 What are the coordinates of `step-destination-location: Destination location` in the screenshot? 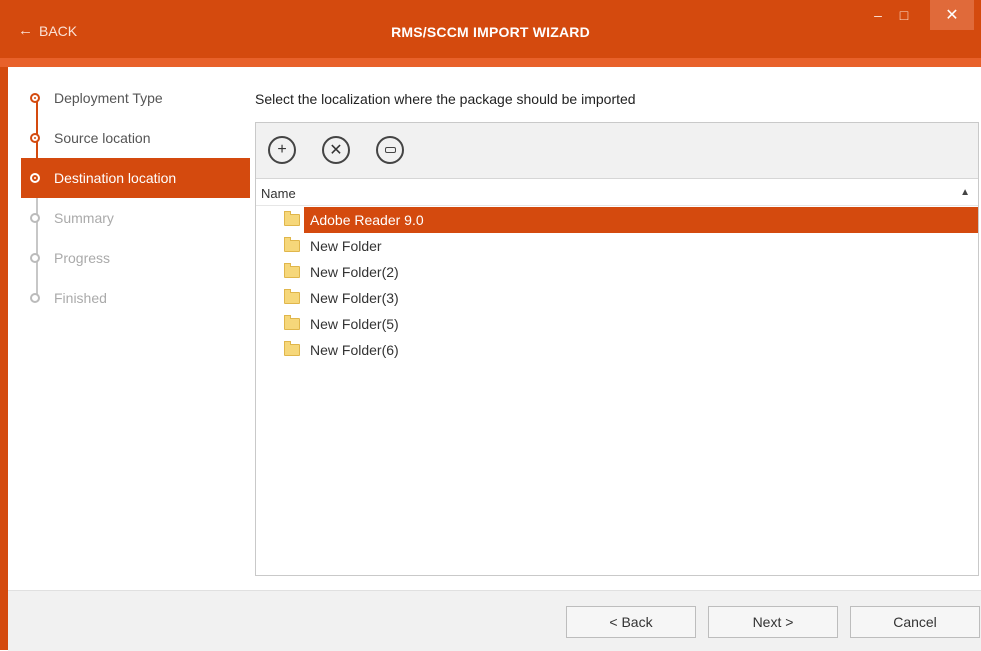 It's located at (135, 178).